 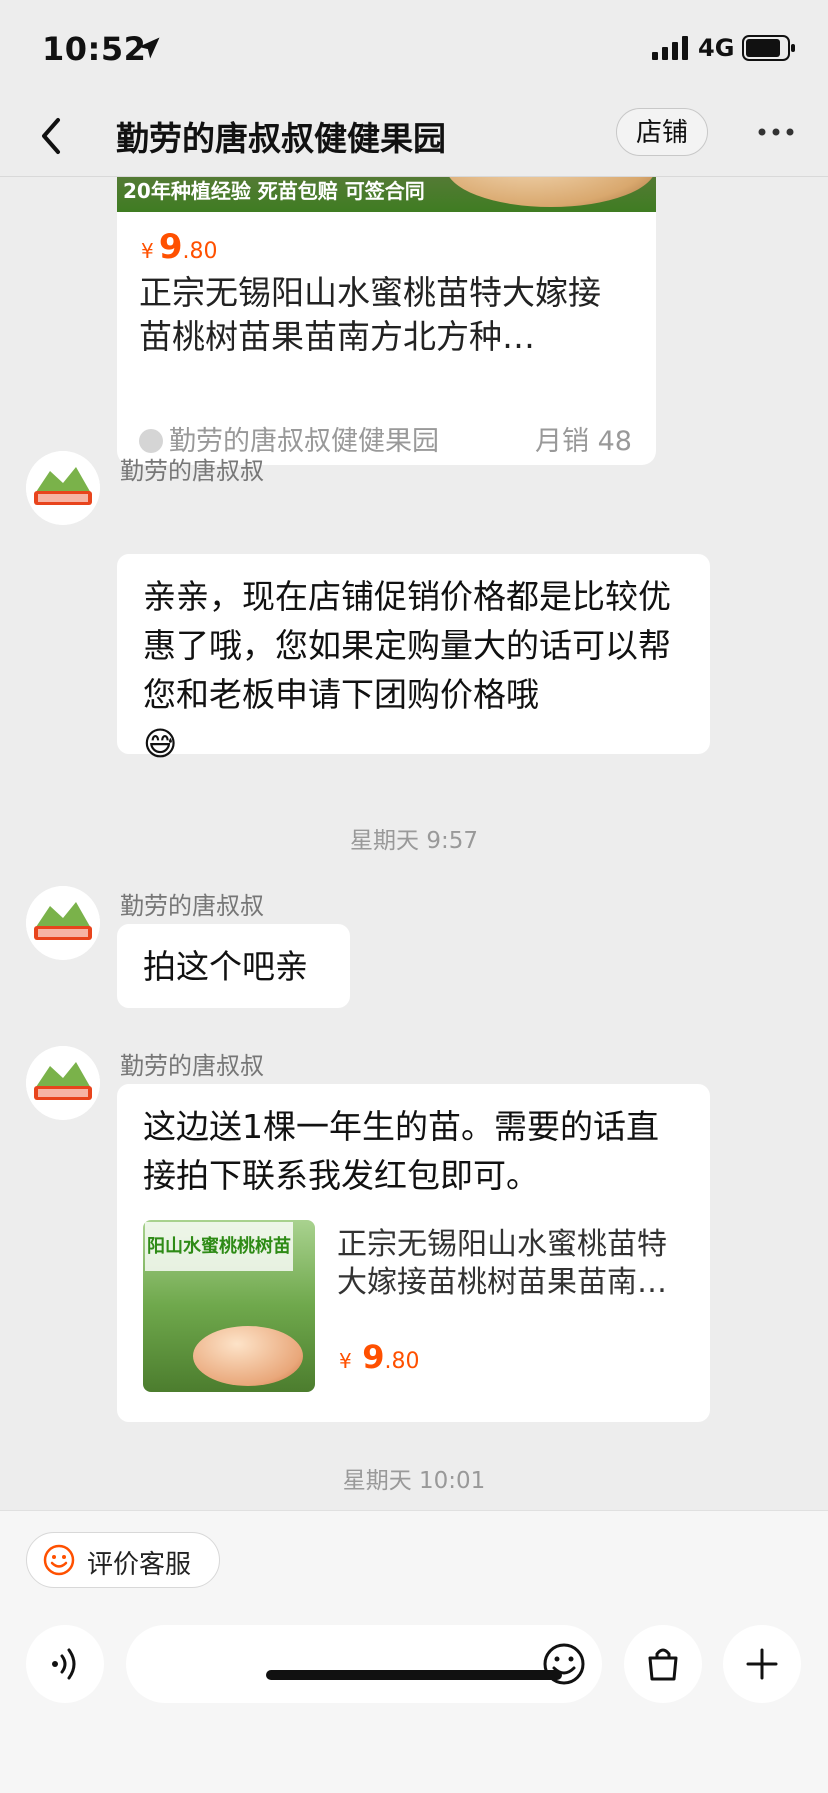 I want to click on product-image: 20年种植经验 死苗包赔 可签合同, so click(x=386, y=194).